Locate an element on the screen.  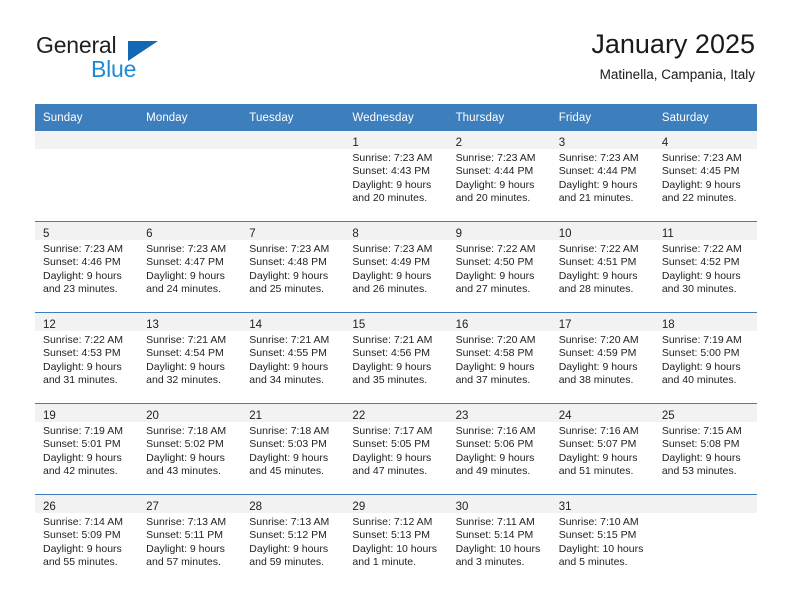
sunrise-text: Sunrise: 7:22 AM is located at coordinates (495, 249).